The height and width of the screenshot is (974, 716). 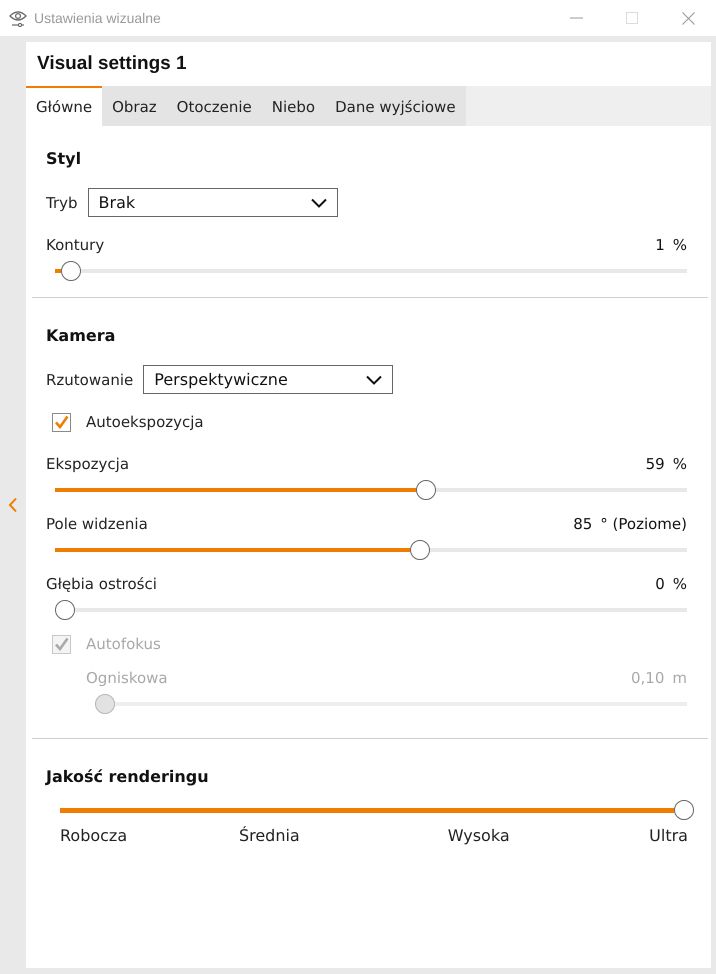 I want to click on section-heading: Kamera, so click(x=81, y=336).